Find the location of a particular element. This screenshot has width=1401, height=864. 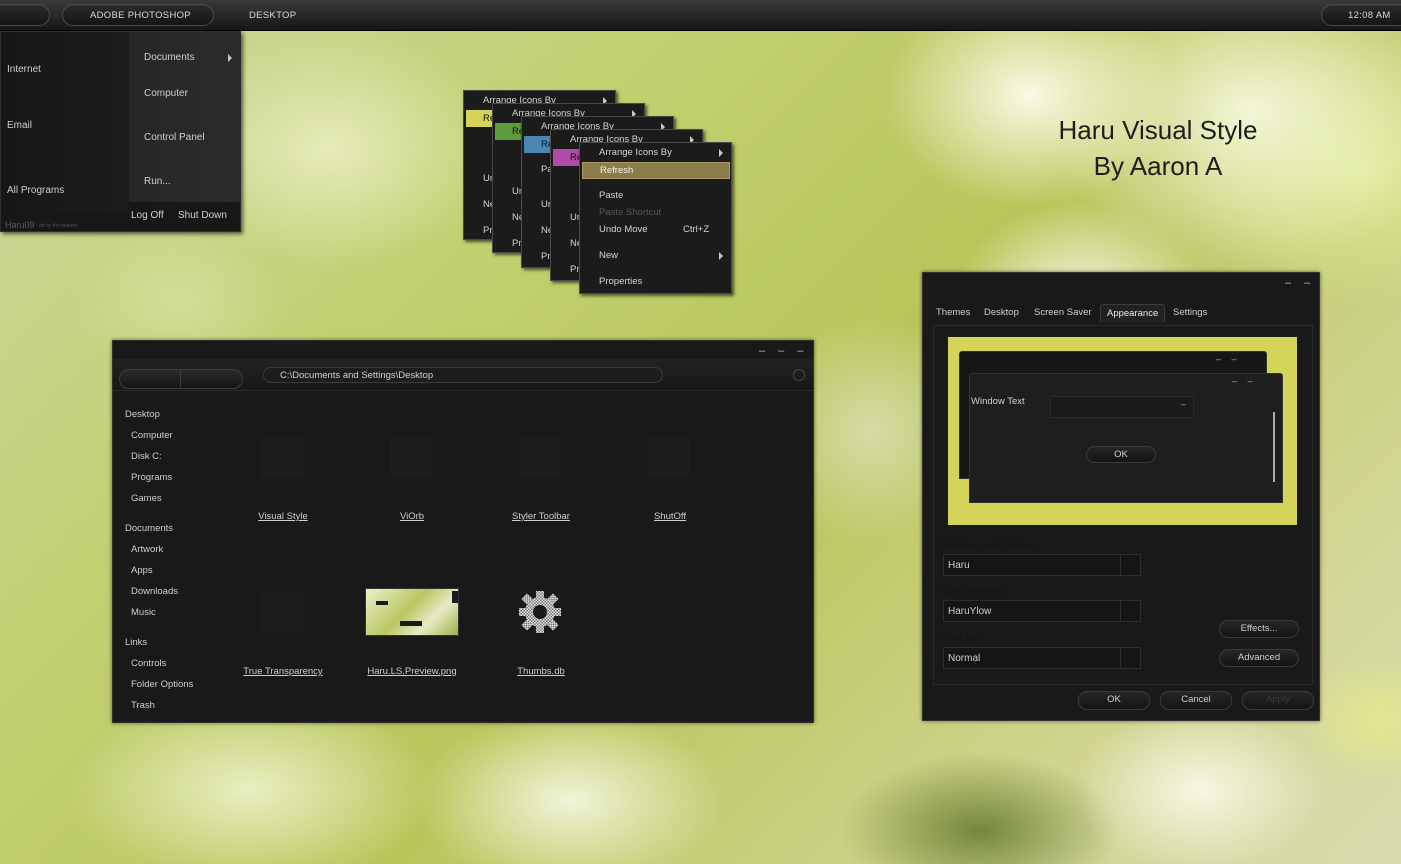

file-label-styler-toolbar: Styler Toolbar is located at coordinates (541, 516).